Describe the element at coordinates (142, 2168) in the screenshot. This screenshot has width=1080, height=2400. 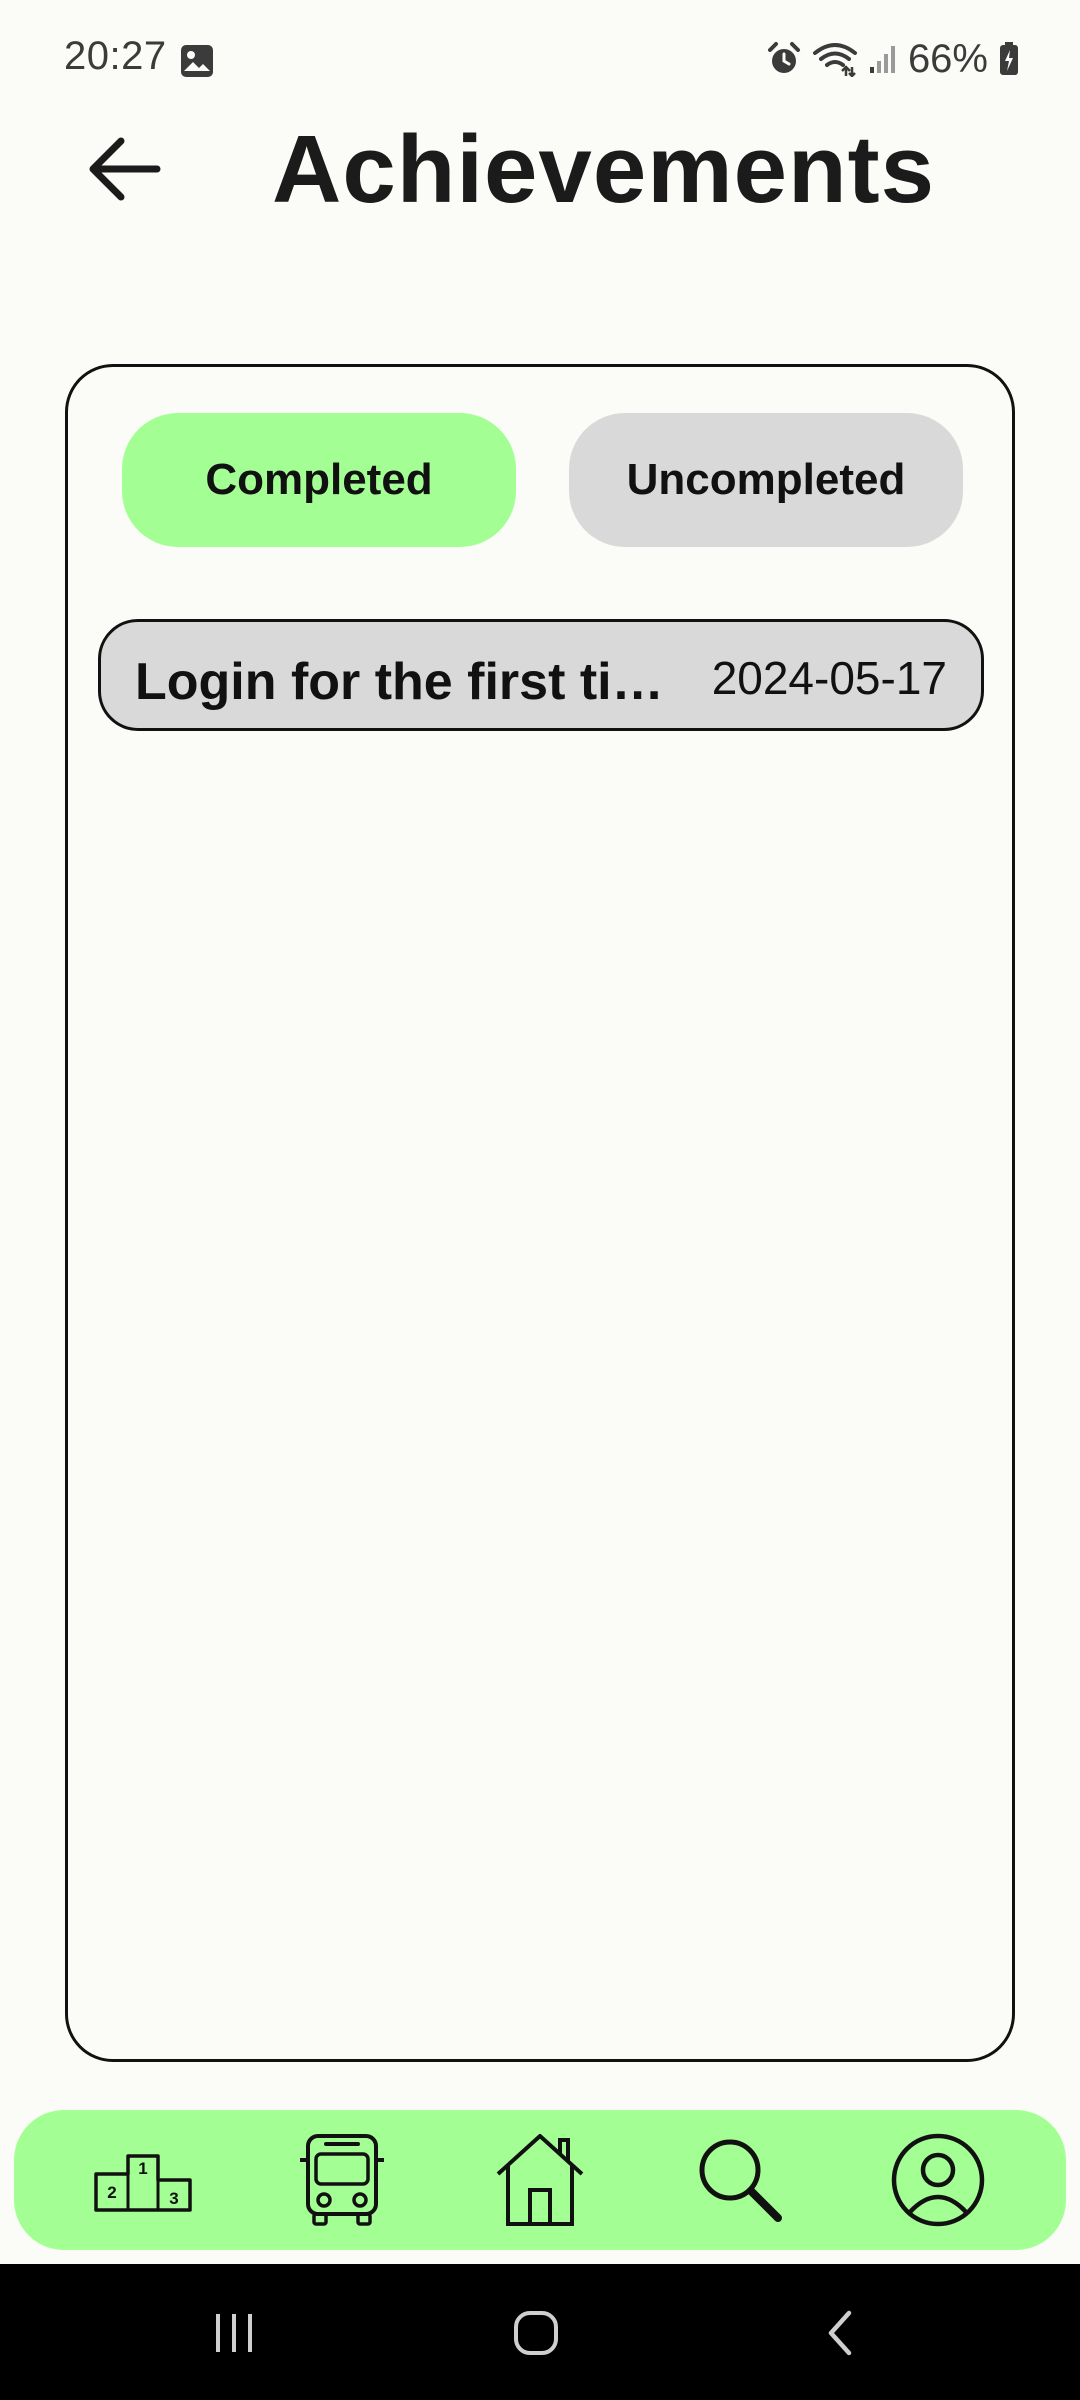
I see `podium-number-1: 1` at that location.